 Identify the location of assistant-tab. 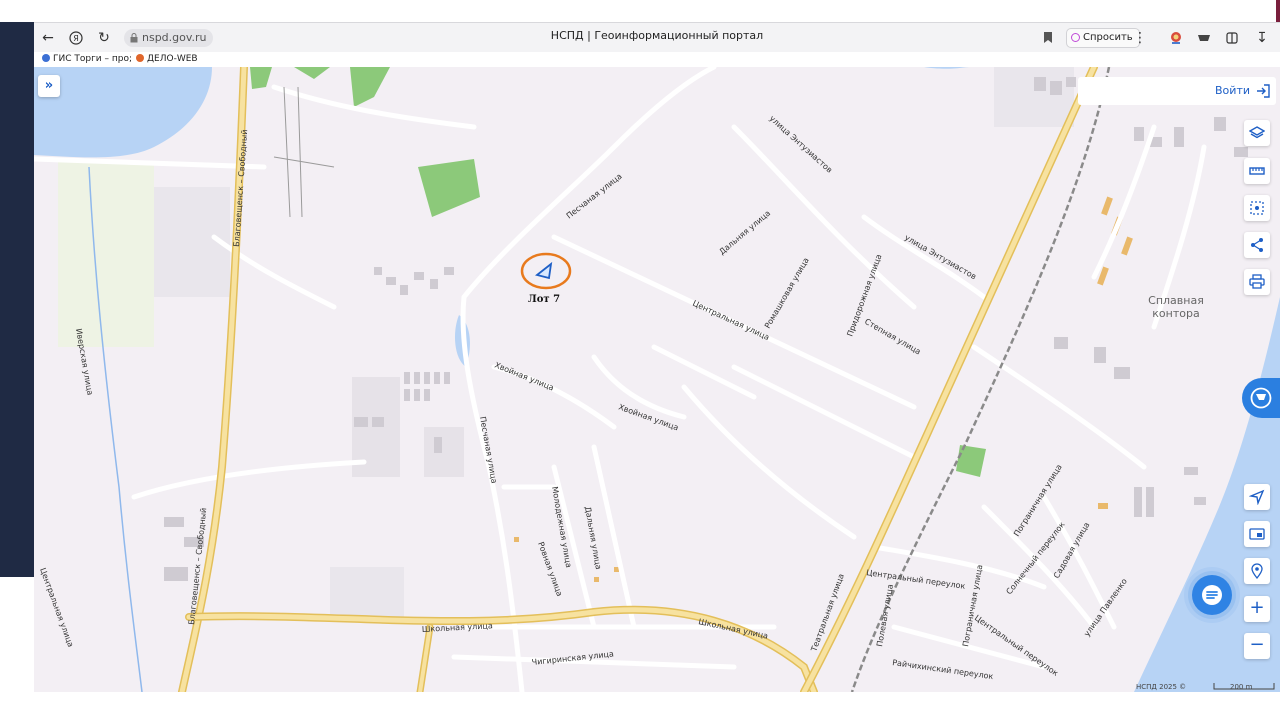
(1261, 398).